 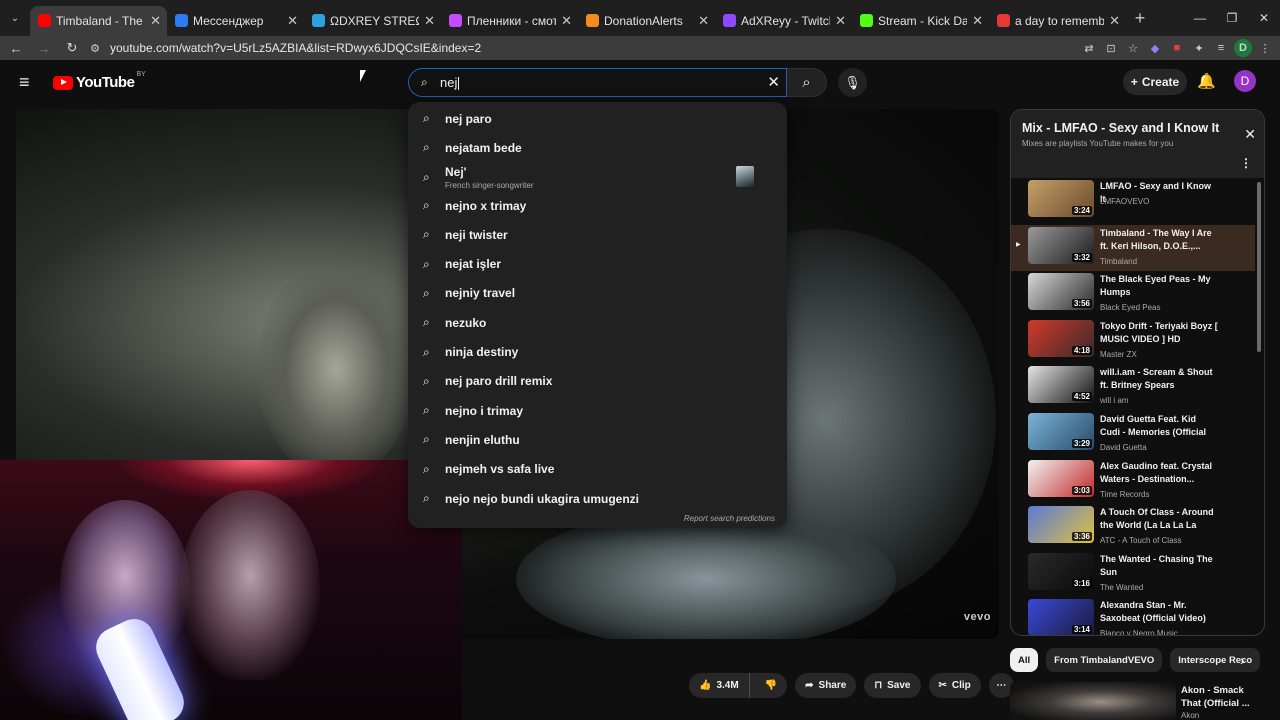 What do you see at coordinates (1057, 21) in the screenshot?
I see `browser-tab: a day to remember end o ✕` at bounding box center [1057, 21].